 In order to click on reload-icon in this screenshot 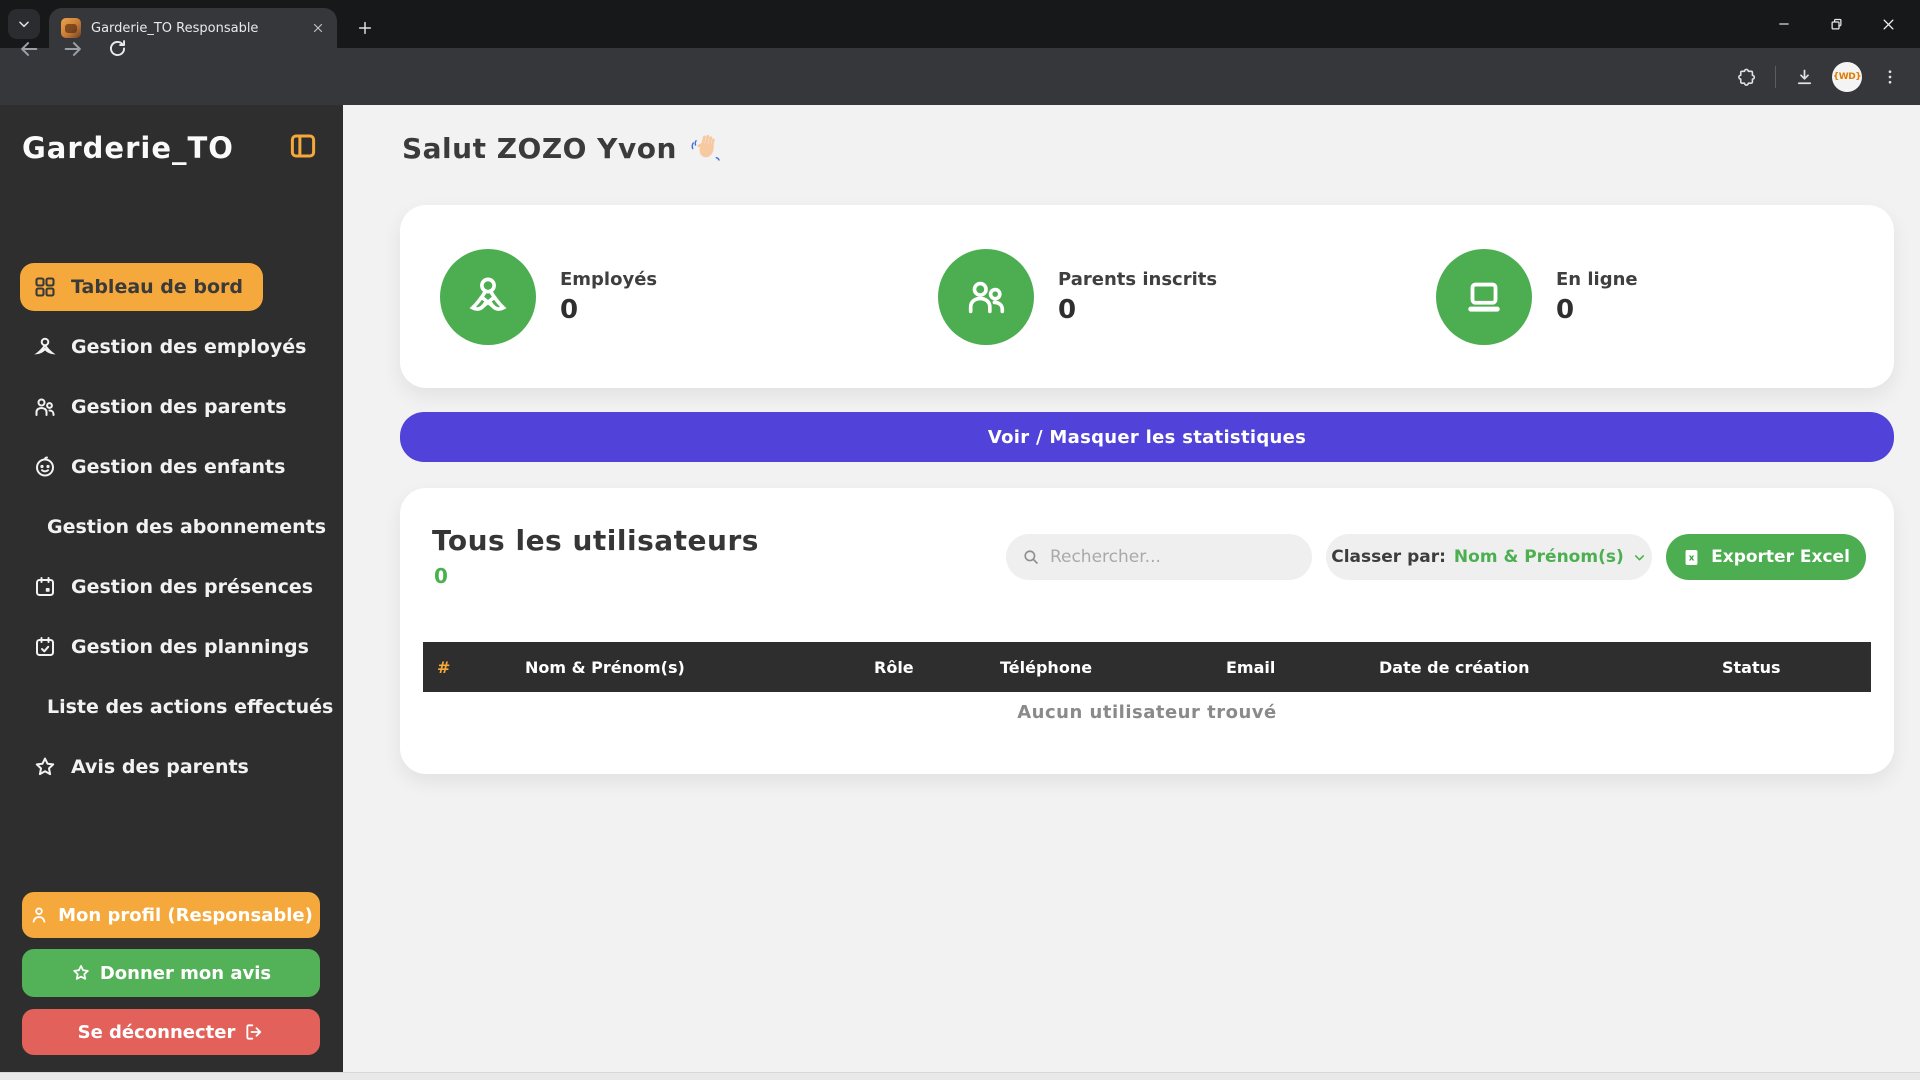, I will do `click(117, 48)`.